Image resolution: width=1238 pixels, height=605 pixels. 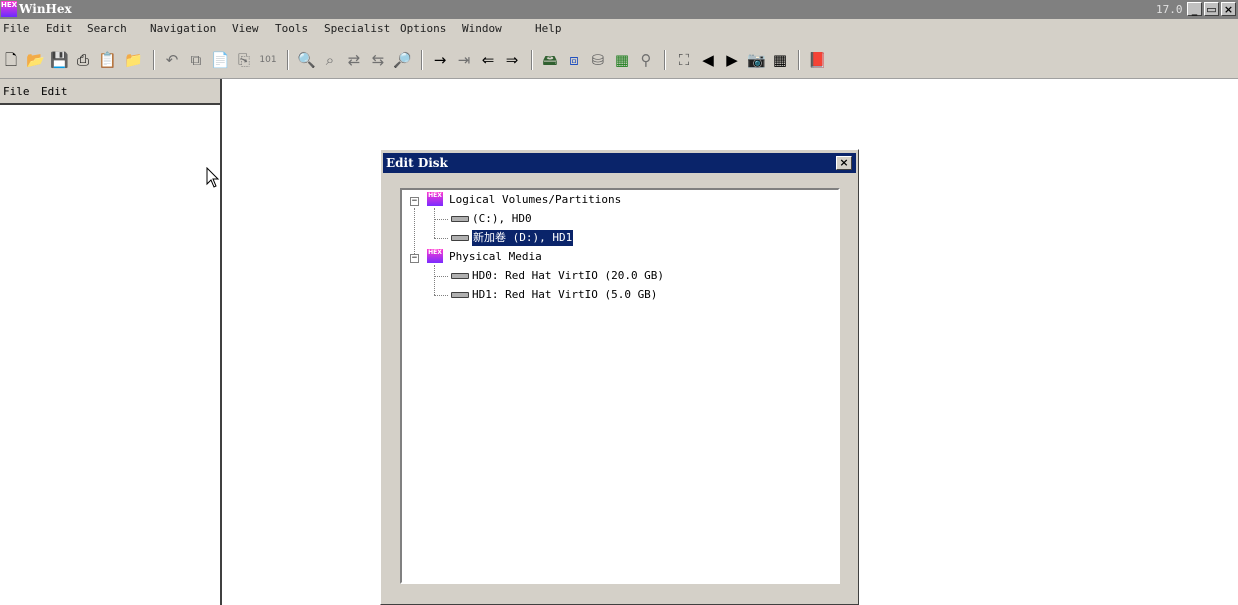 I want to click on minimize-button: _, so click(x=1194, y=9).